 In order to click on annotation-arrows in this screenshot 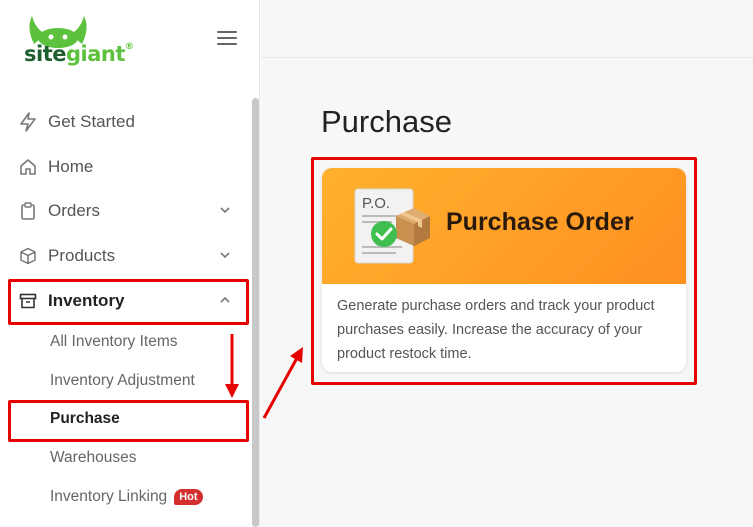, I will do `click(264, 376)`.